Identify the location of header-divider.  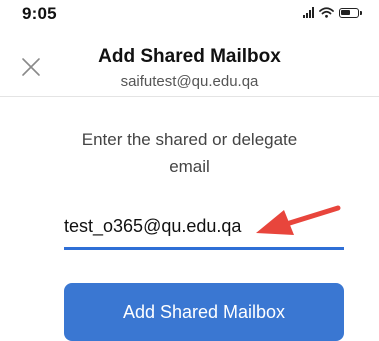
(189, 96).